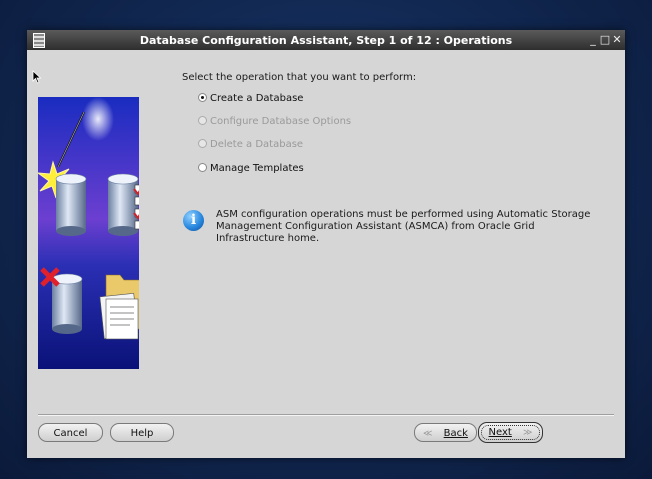  What do you see at coordinates (326, 415) in the screenshot?
I see `footer-separator` at bounding box center [326, 415].